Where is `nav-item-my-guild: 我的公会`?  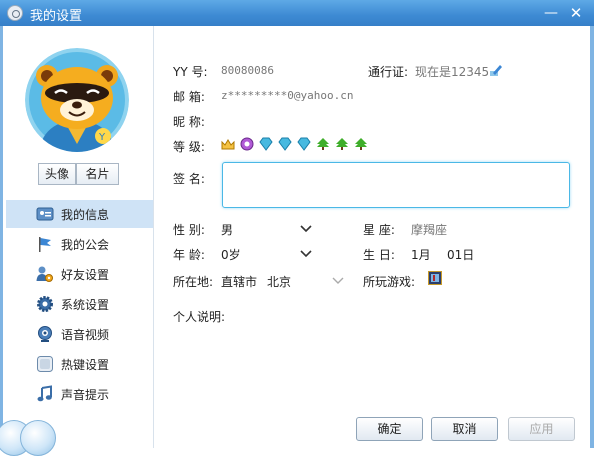
nav-item-my-guild: 我的公会 is located at coordinates (79, 244).